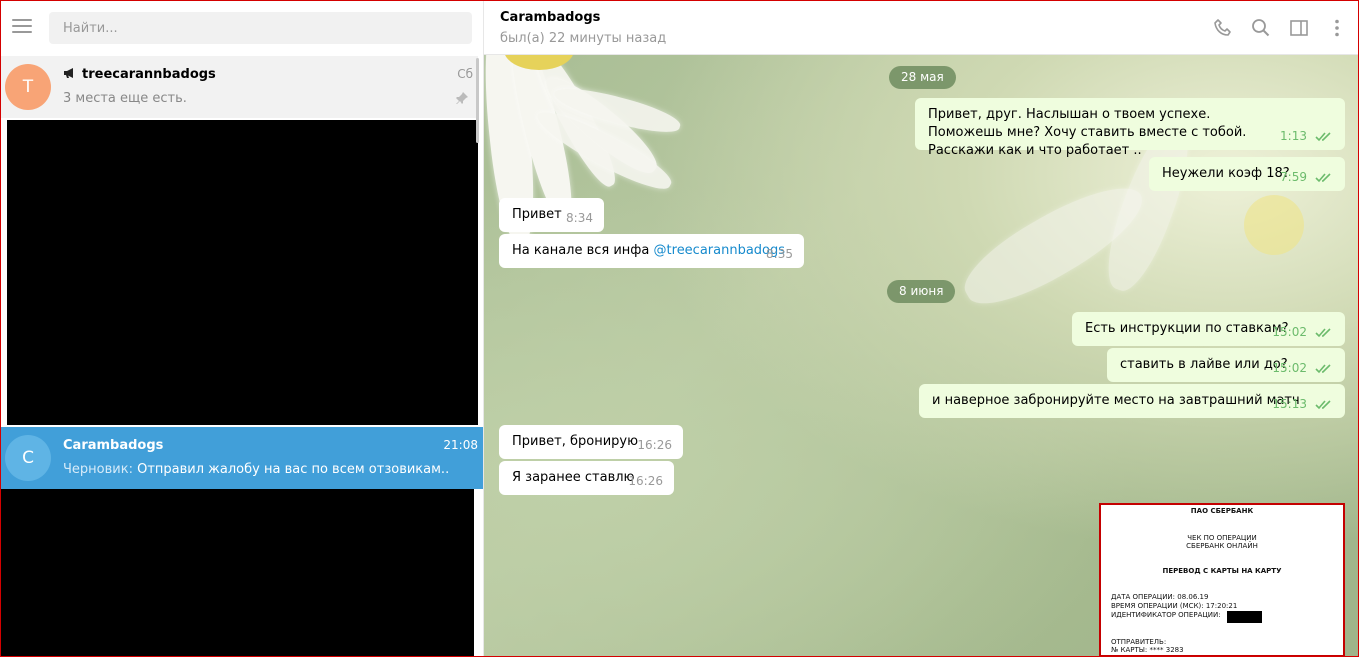 This screenshot has width=1359, height=657. I want to click on phone-icon, so click(1223, 28).